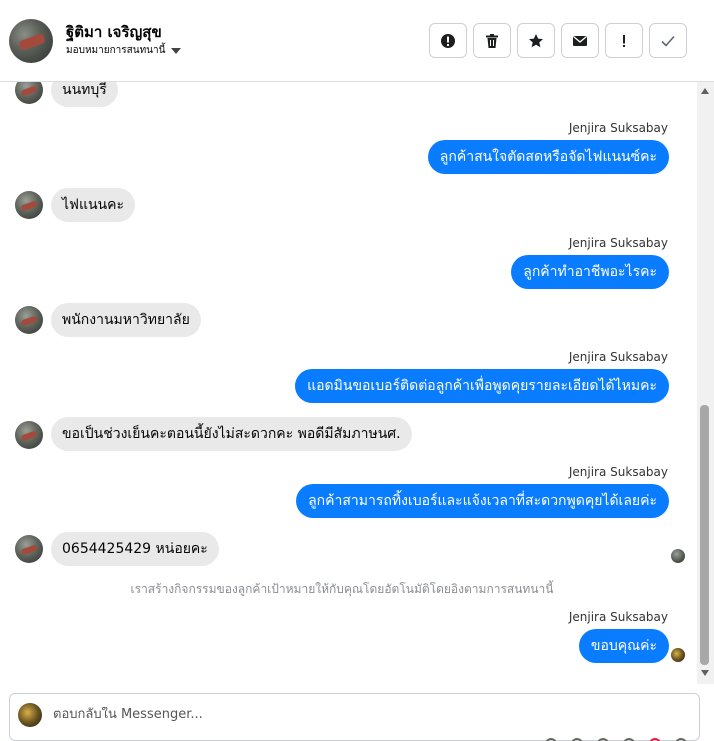 The width and height of the screenshot is (714, 741). What do you see at coordinates (31, 41) in the screenshot?
I see `contact-avatar` at bounding box center [31, 41].